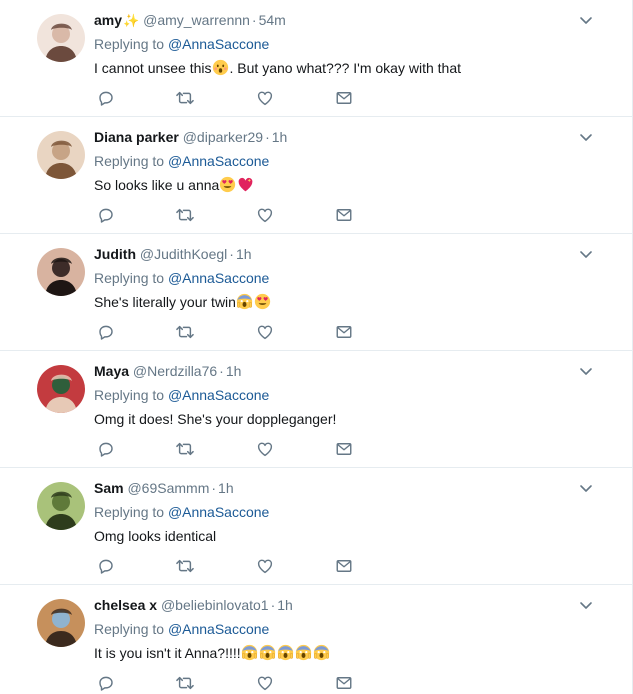 The height and width of the screenshot is (694, 633). I want to click on tweet-header: Judith @JudithKoegl · 1h, so click(343, 254).